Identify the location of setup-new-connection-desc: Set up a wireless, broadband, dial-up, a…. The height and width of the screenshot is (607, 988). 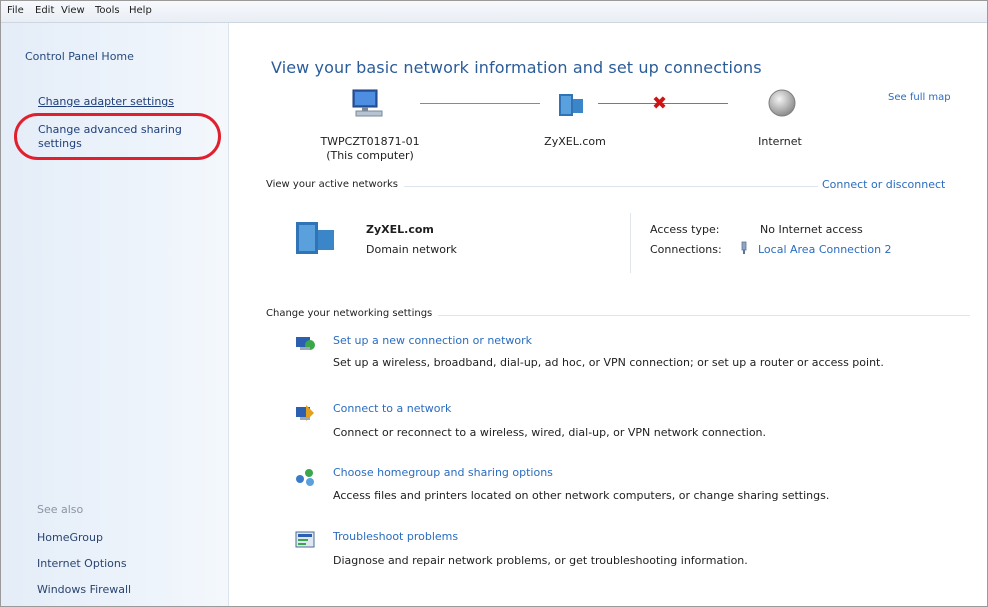
(608, 362).